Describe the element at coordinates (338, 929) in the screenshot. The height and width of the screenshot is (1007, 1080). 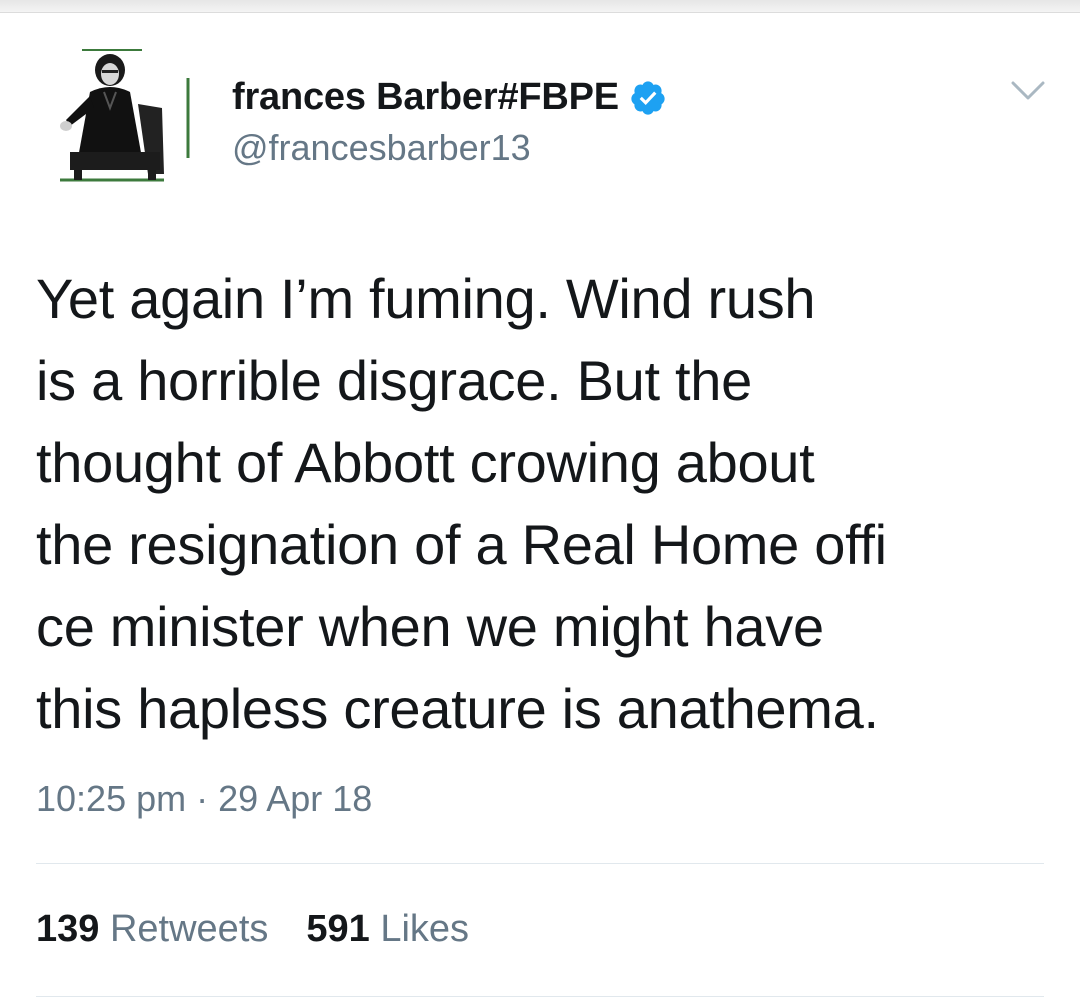
I see `likes-count: 591` at that location.